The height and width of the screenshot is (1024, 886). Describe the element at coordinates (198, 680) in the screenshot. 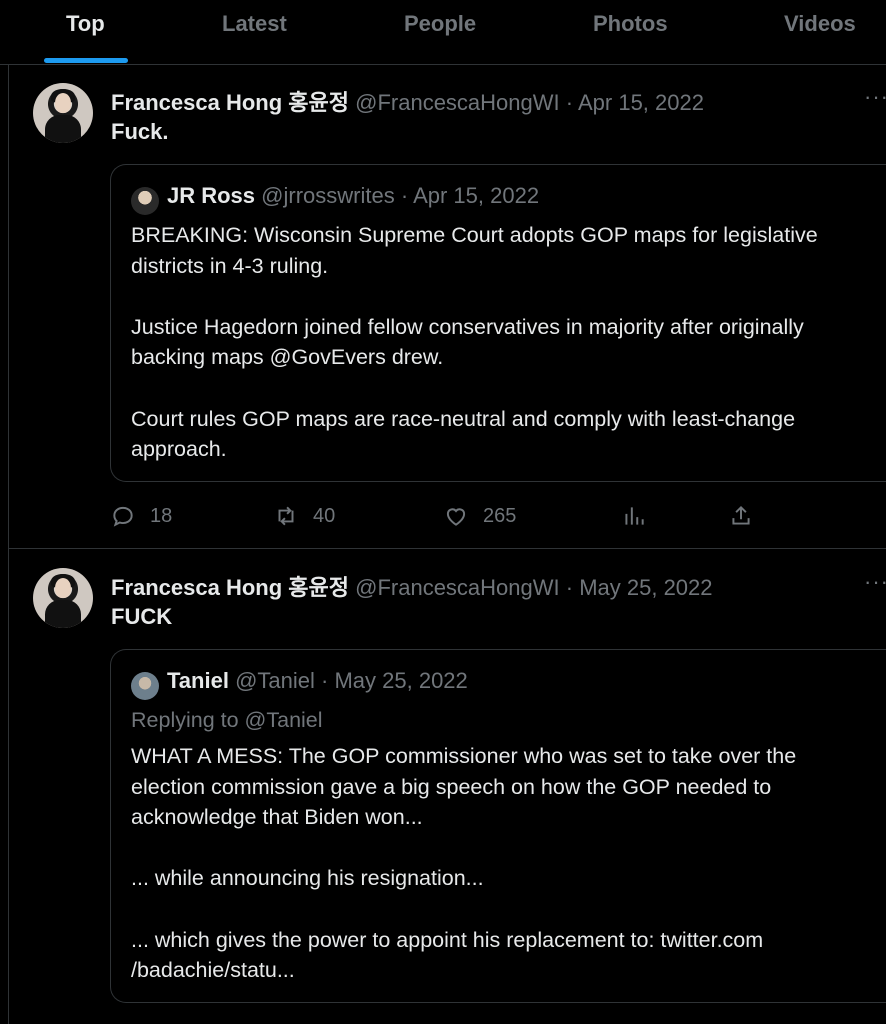

I see `quote-author-name: Taniel` at that location.